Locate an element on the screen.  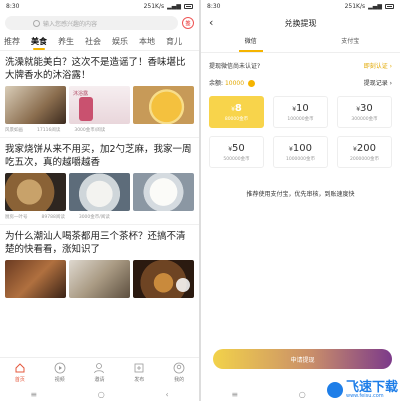
option-coins: 2000000金币 is located at coordinates (364, 159).